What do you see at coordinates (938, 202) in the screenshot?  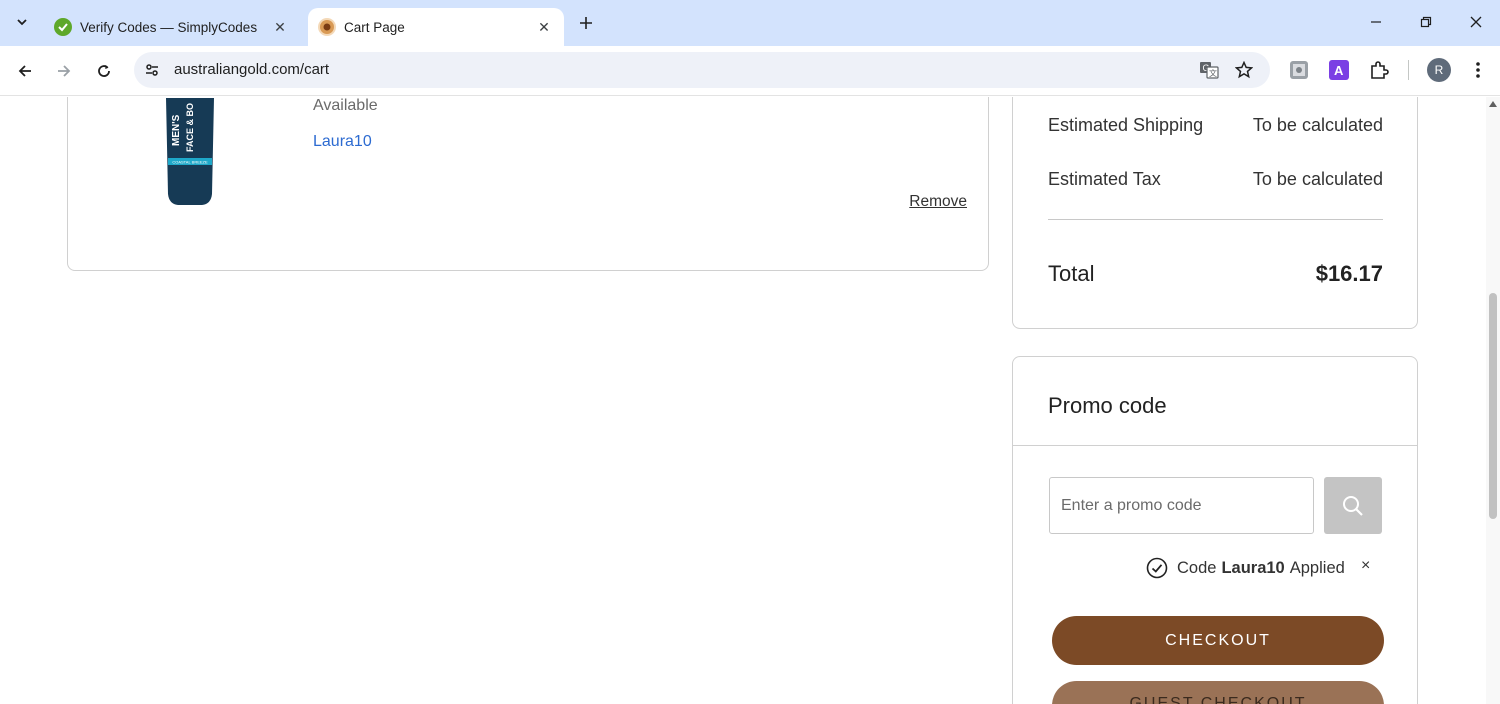 I see `remove-item-link: Remove` at bounding box center [938, 202].